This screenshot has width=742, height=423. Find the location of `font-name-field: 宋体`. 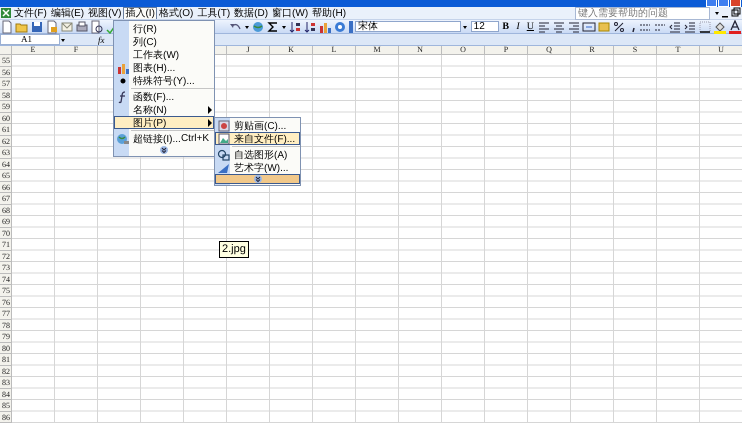

font-name-field: 宋体 is located at coordinates (408, 26).